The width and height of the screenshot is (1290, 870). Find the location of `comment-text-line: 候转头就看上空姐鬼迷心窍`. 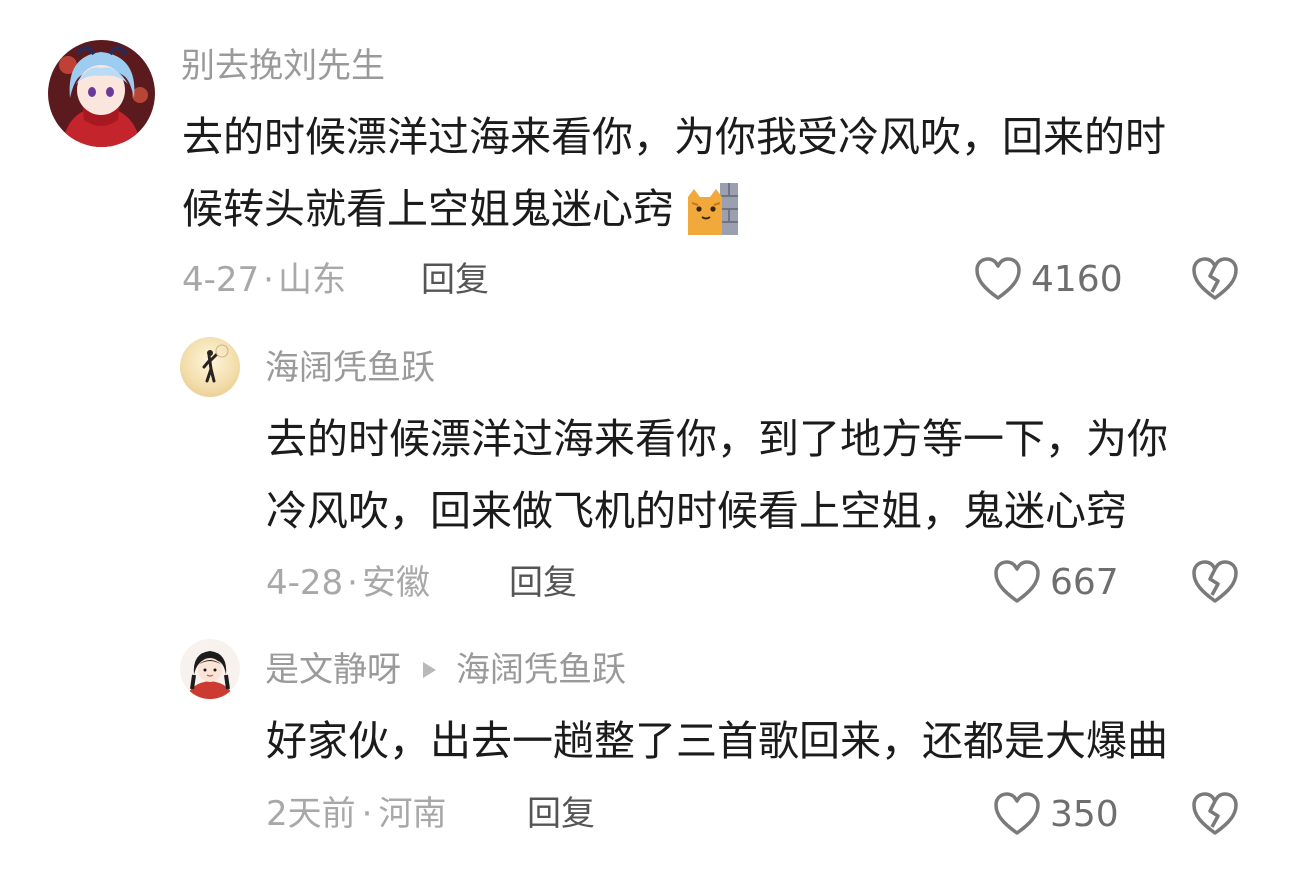

comment-text-line: 候转头就看上空姐鬼迷心窍 is located at coordinates (428, 208).